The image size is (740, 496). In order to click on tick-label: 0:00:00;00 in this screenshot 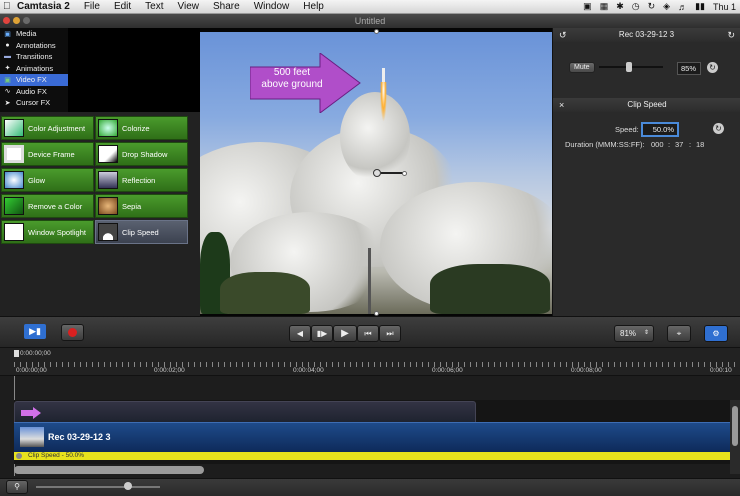, I will do `click(31, 370)`.